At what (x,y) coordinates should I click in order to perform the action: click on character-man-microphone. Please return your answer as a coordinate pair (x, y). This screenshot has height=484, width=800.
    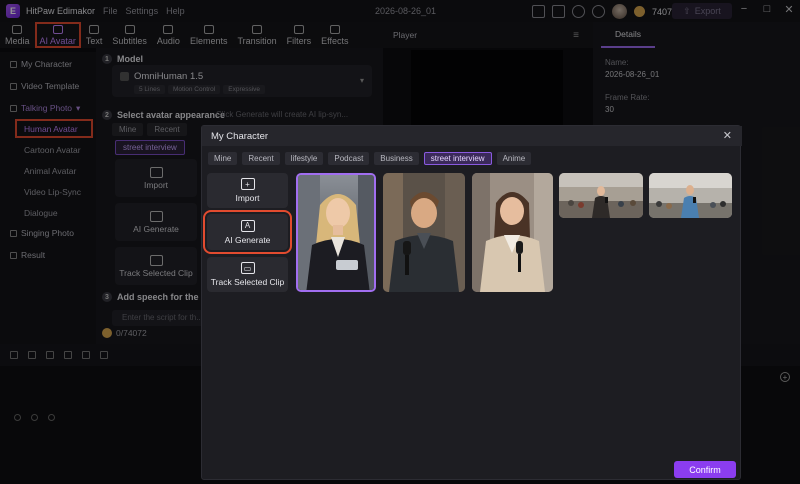
    Looking at the image, I should click on (424, 232).